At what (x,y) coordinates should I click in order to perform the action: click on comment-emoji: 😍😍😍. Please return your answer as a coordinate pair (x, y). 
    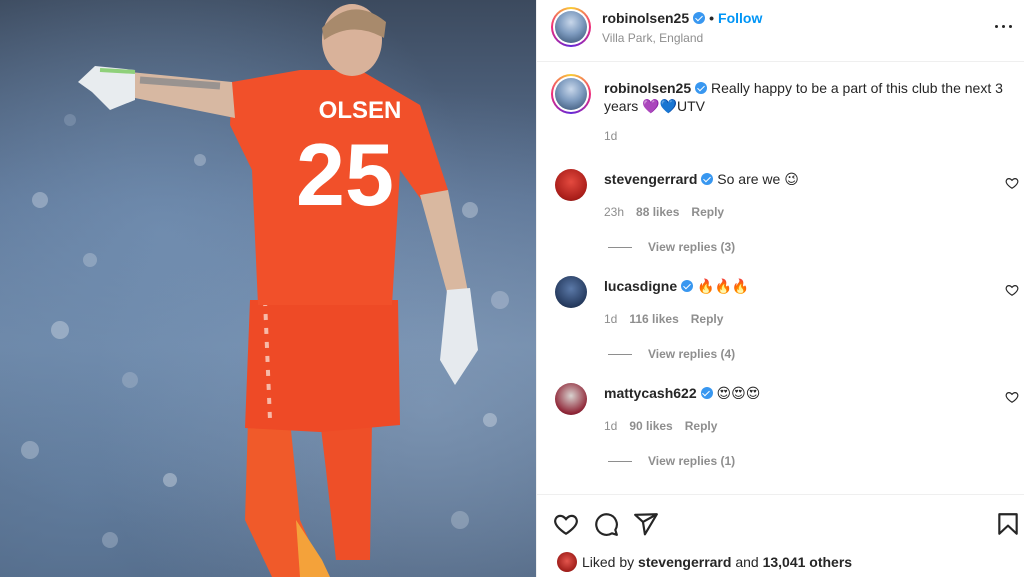
    Looking at the image, I should click on (738, 394).